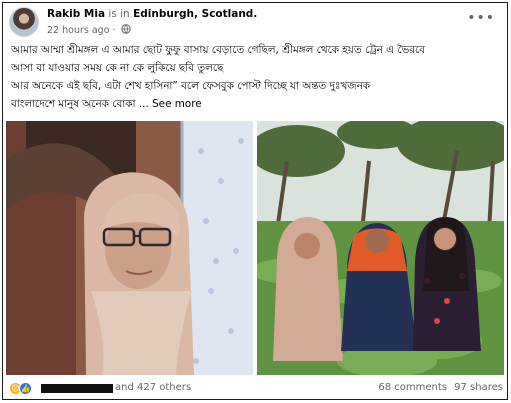 Image resolution: width=511 pixels, height=403 pixels. What do you see at coordinates (256, 104) in the screenshot?
I see `post-text-line-4: বাংলাদেশে মানুষ অনেক বোকা ... See more` at bounding box center [256, 104].